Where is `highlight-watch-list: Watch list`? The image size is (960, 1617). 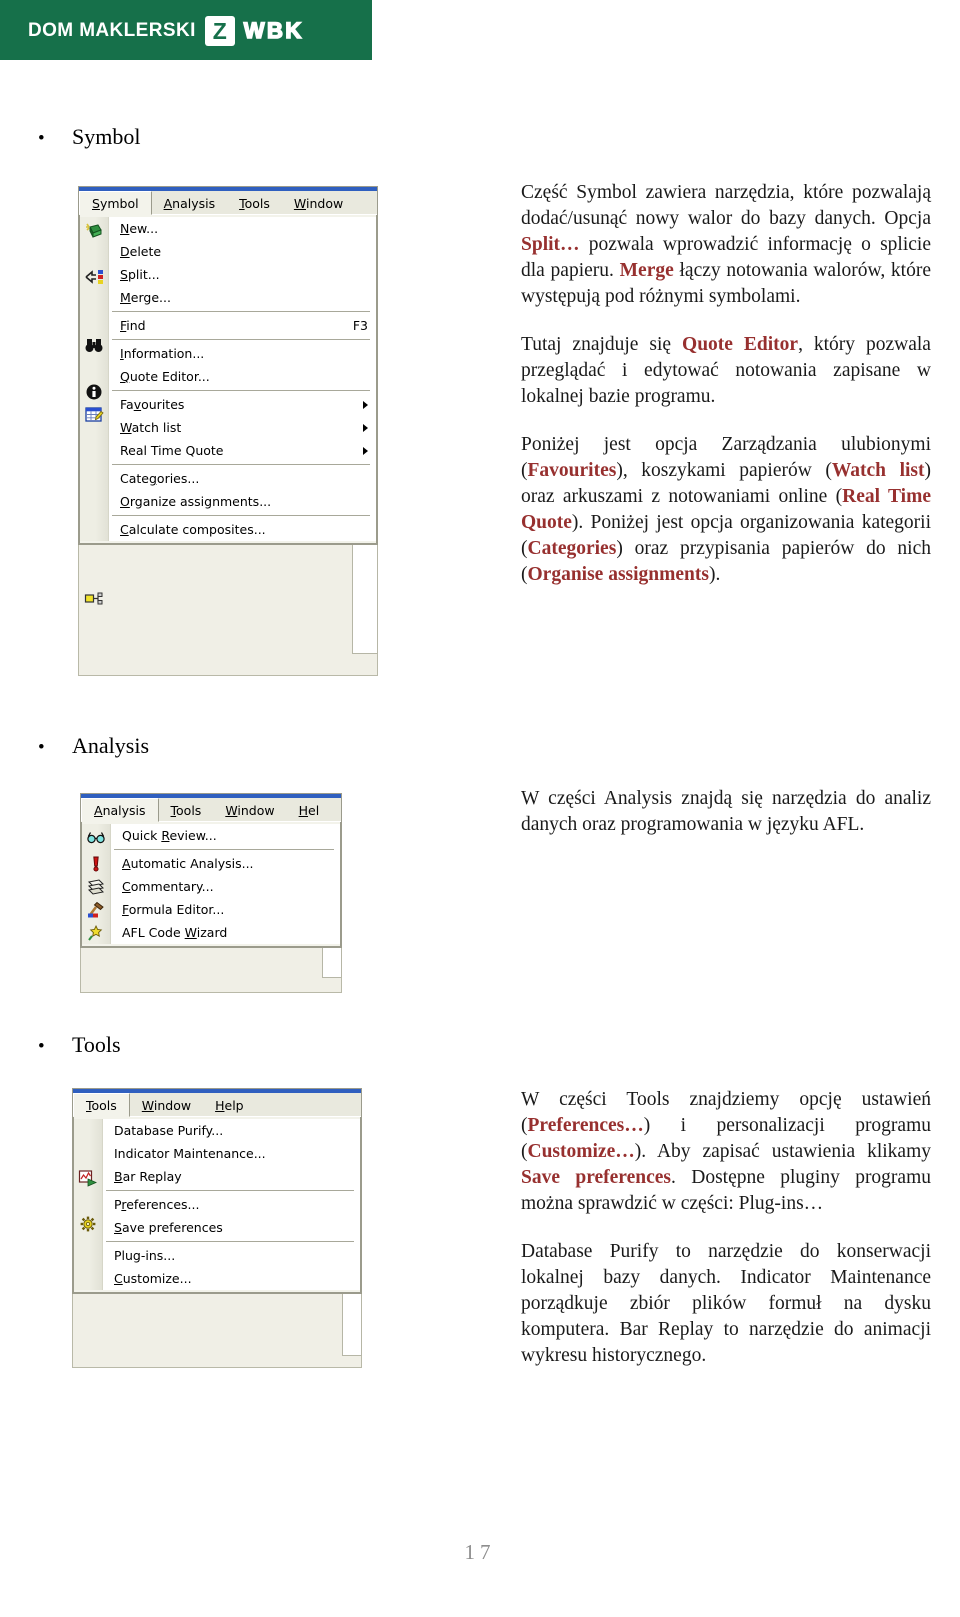
highlight-watch-list: Watch list is located at coordinates (878, 470).